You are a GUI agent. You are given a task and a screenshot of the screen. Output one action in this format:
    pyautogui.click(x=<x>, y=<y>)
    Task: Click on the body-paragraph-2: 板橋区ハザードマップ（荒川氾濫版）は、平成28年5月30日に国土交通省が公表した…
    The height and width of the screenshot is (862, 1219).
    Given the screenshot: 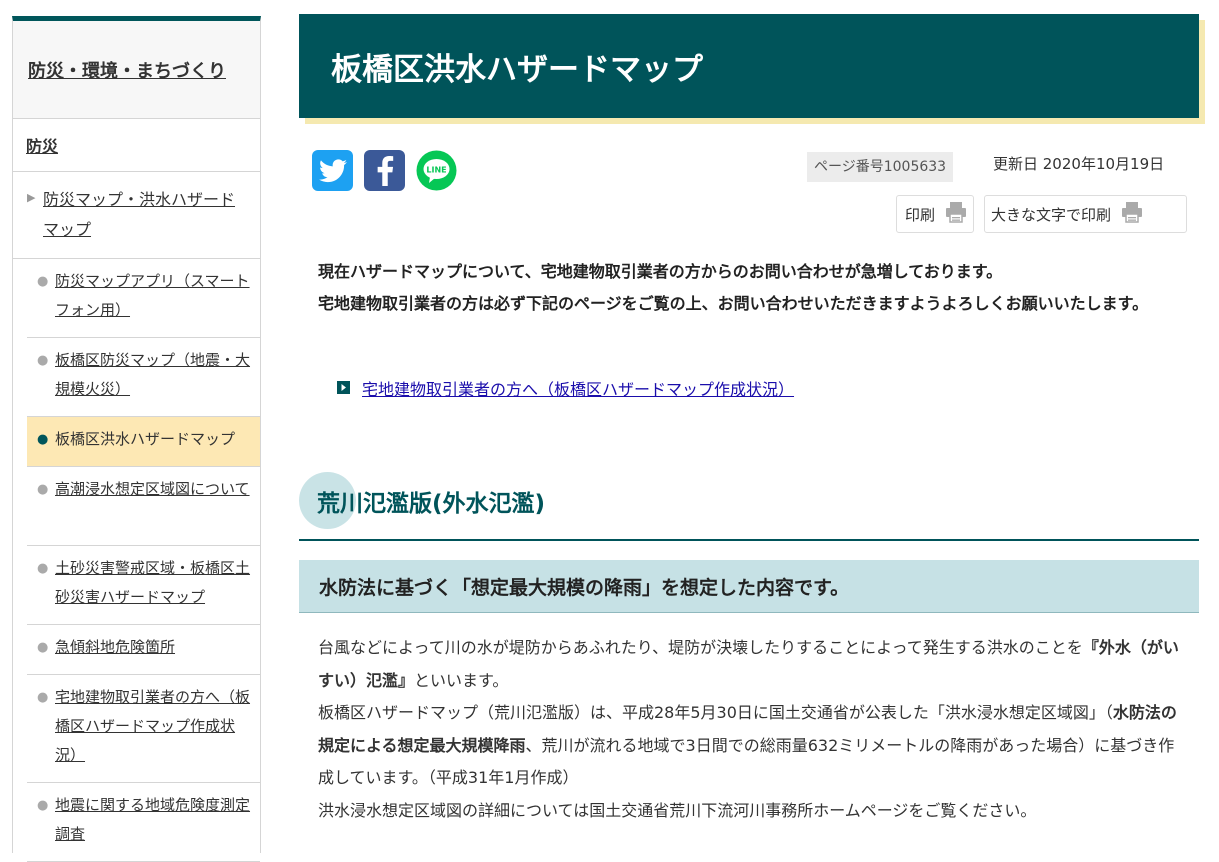 What is the action you would take?
    pyautogui.click(x=753, y=746)
    